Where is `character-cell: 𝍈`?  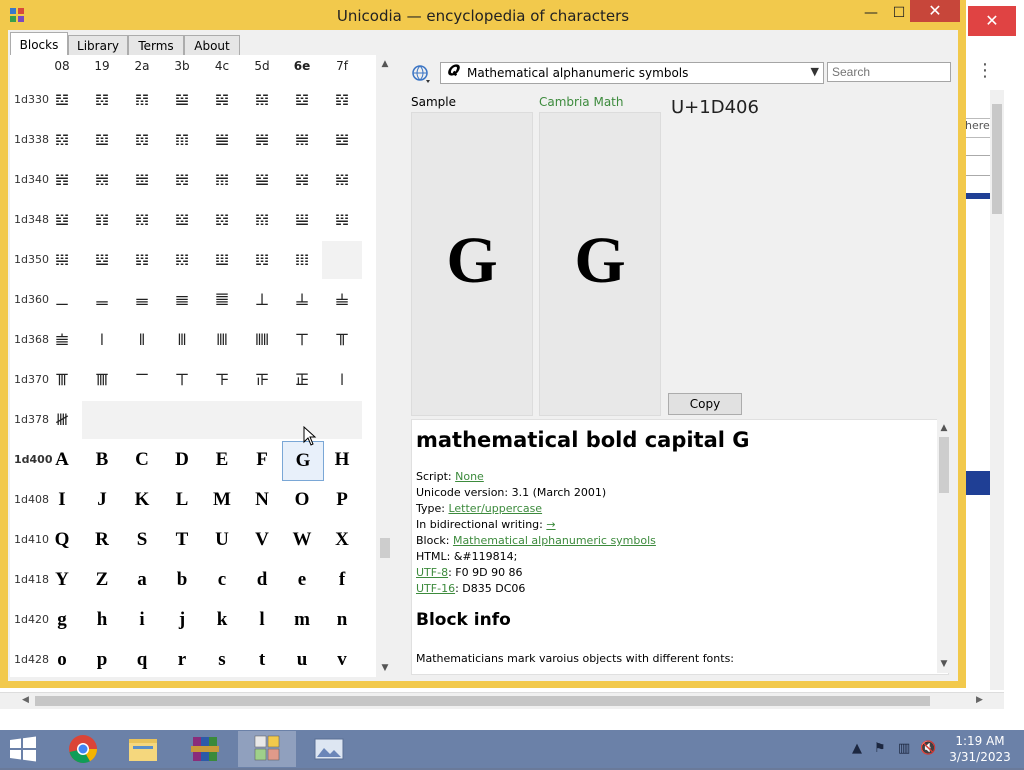 character-cell: 𝍈 is located at coordinates (62, 220).